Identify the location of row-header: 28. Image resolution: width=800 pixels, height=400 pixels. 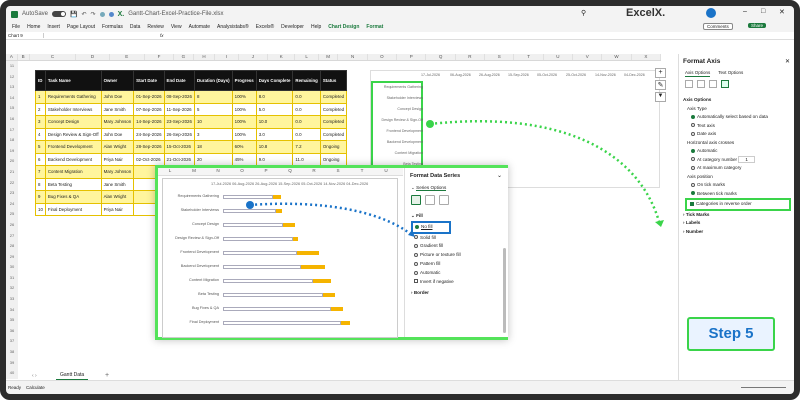
(12, 246).